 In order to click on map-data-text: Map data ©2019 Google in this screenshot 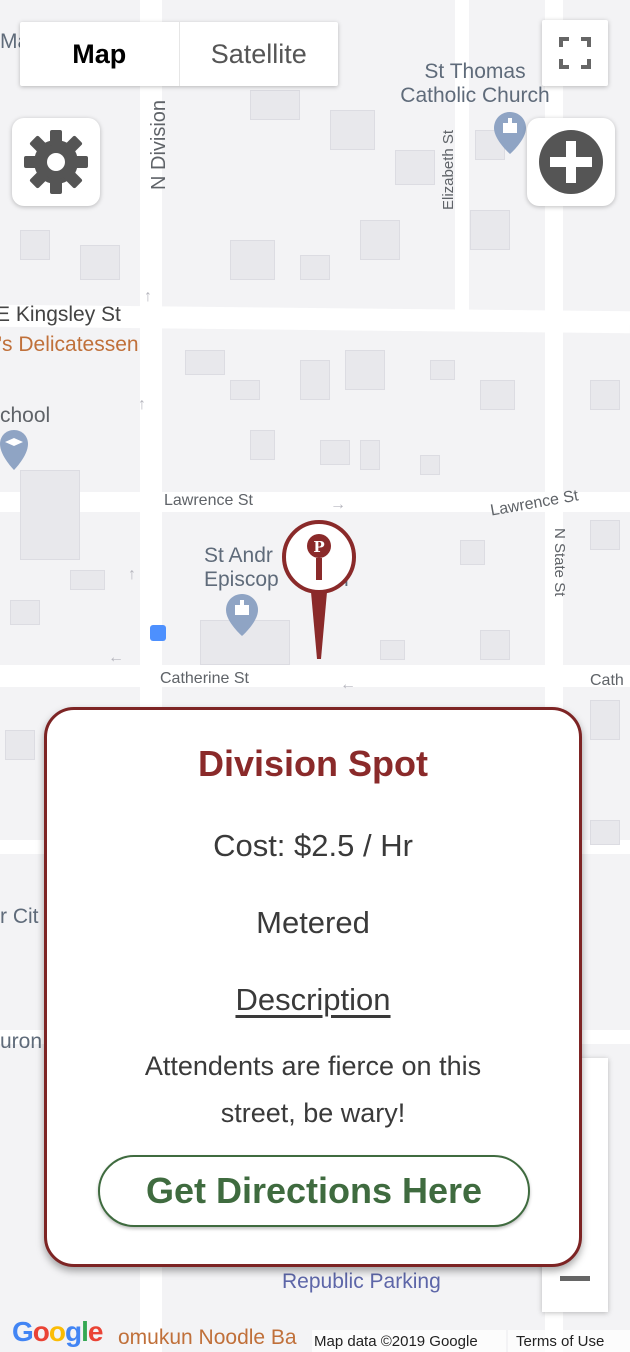, I will do `click(396, 1341)`.